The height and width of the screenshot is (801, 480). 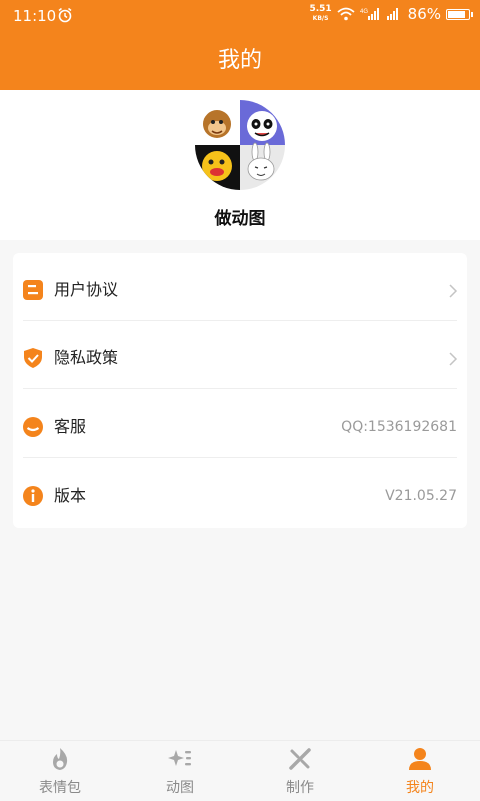 What do you see at coordinates (33, 427) in the screenshot?
I see `support-icon` at bounding box center [33, 427].